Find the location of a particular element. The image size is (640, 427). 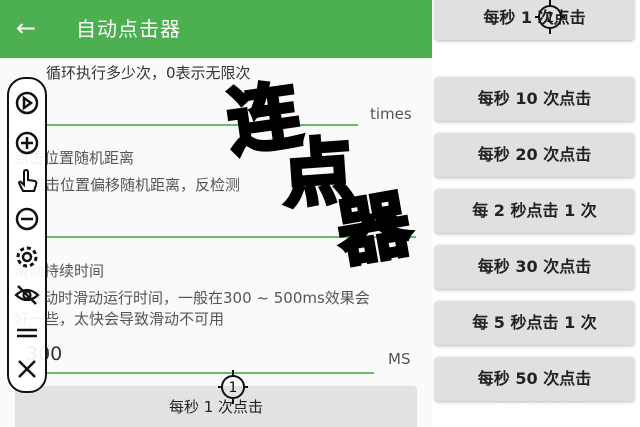

menu-icon is located at coordinates (27, 333).